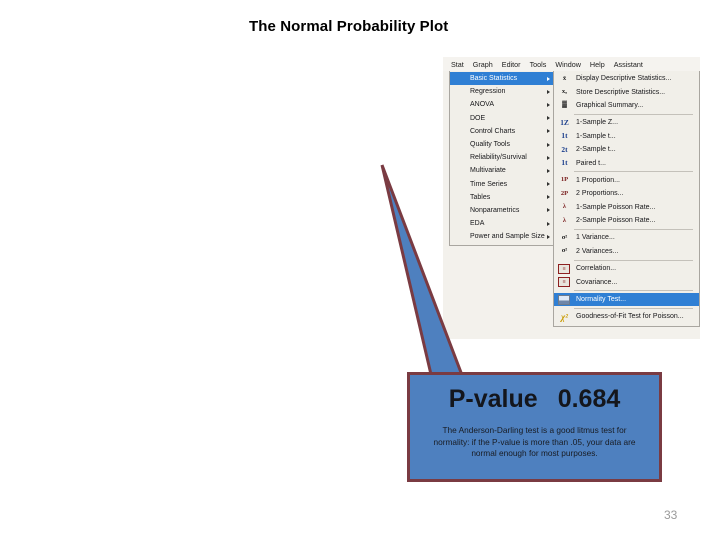  Describe the element at coordinates (490, 145) in the screenshot. I see `stat-menu-item-label: Quality Tools` at that location.